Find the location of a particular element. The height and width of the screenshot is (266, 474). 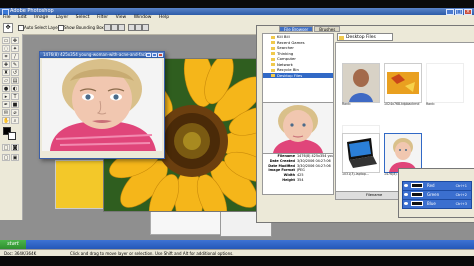

crop-tool-icon: ⌗ is located at coordinates (6, 56).